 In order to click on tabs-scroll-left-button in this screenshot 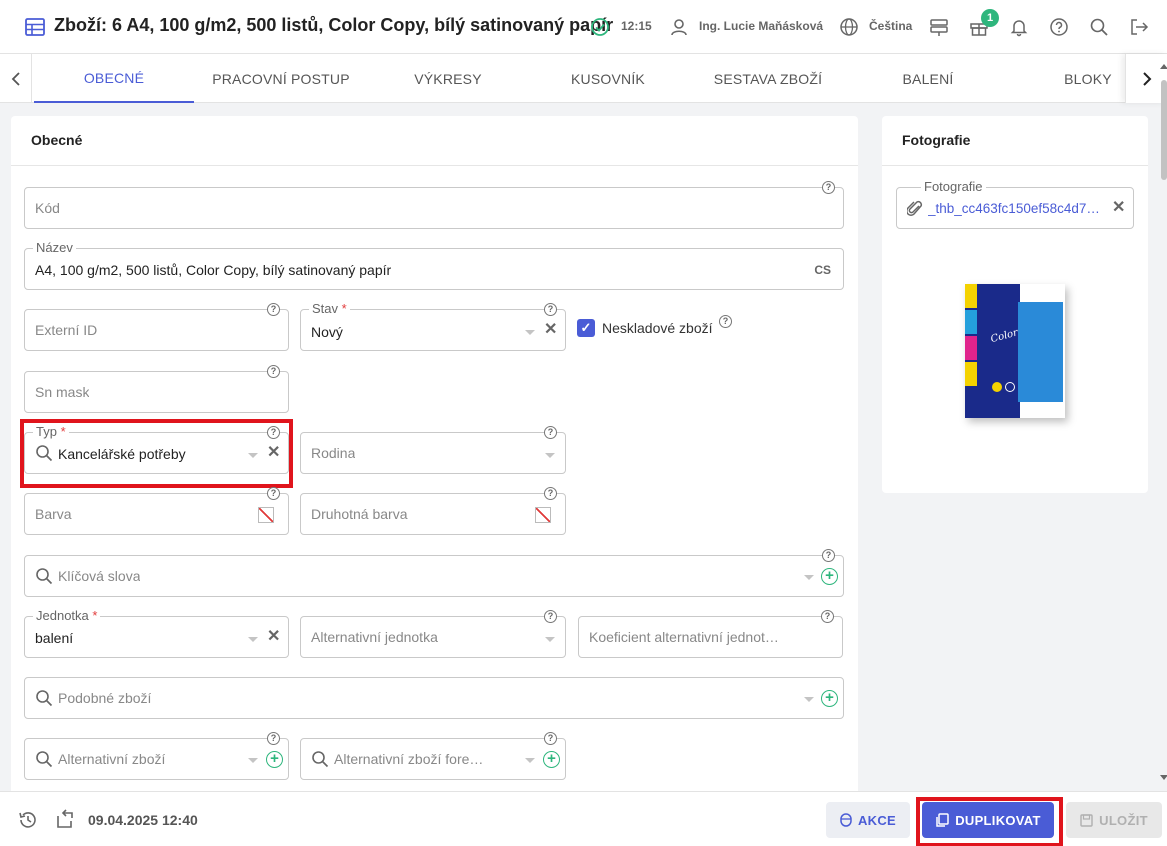, I will do `click(16, 78)`.